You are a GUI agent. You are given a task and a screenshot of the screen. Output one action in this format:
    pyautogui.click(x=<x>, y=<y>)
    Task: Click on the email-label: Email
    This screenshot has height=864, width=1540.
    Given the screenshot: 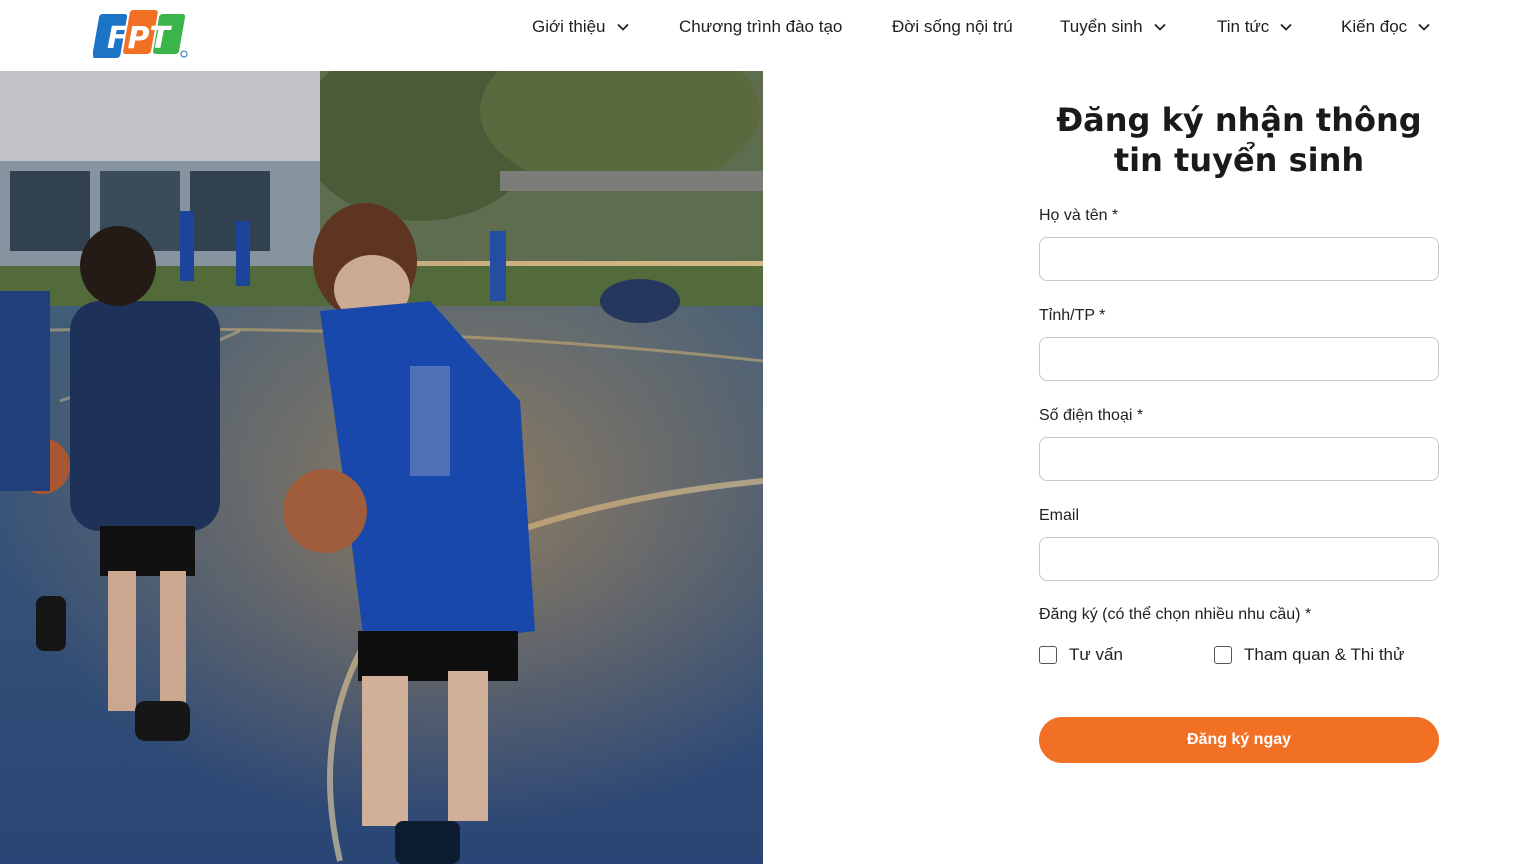 What is the action you would take?
    pyautogui.click(x=1059, y=515)
    